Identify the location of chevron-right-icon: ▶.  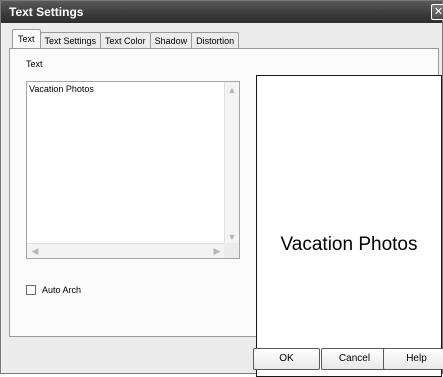
(217, 251).